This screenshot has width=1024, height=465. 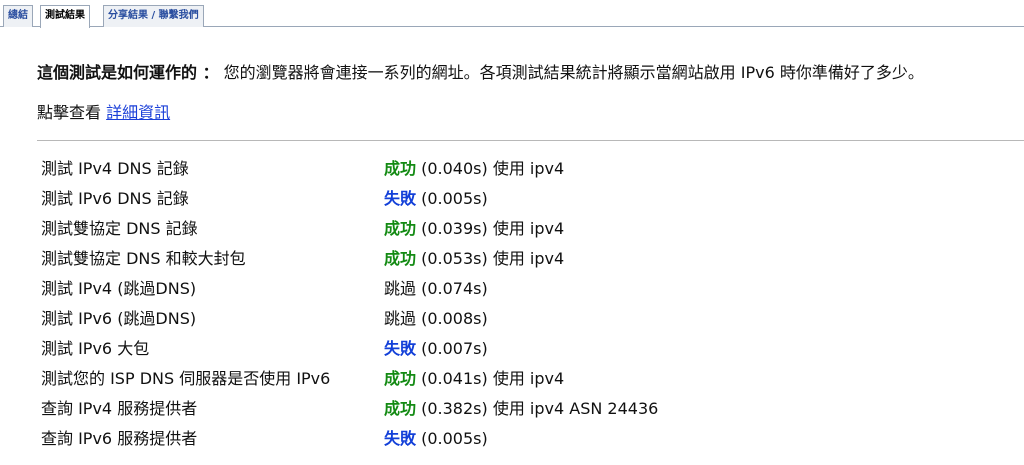 What do you see at coordinates (347, 227) in the screenshot?
I see `table-row: 測試雙協定 DNS 記錄 成功 (0.039s) 使用 ipv4` at bounding box center [347, 227].